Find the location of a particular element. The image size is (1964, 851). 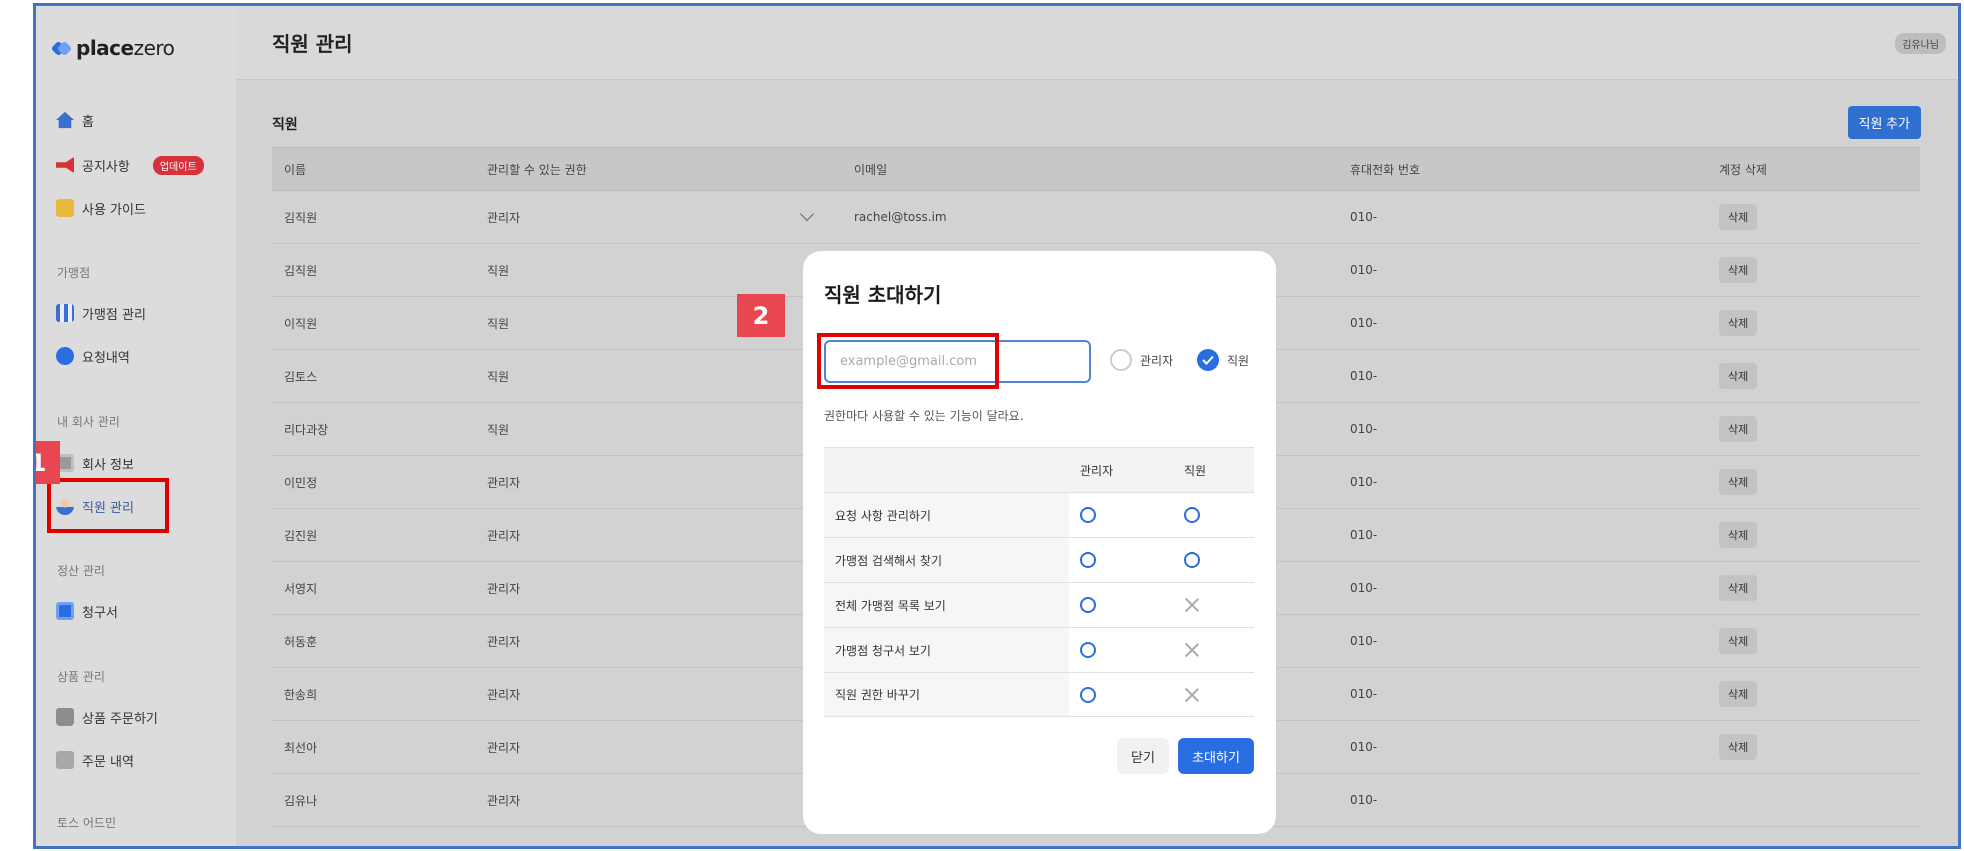

employee-email: rachel@toss.im is located at coordinates (900, 217).